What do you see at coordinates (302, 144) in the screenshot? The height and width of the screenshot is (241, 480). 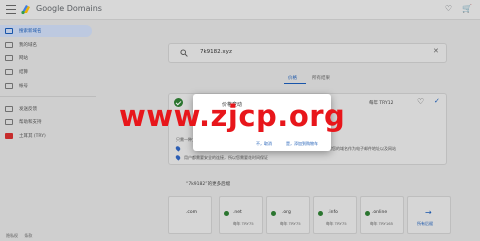 I see `add-to-cart-button: 是，添加到购物车` at bounding box center [302, 144].